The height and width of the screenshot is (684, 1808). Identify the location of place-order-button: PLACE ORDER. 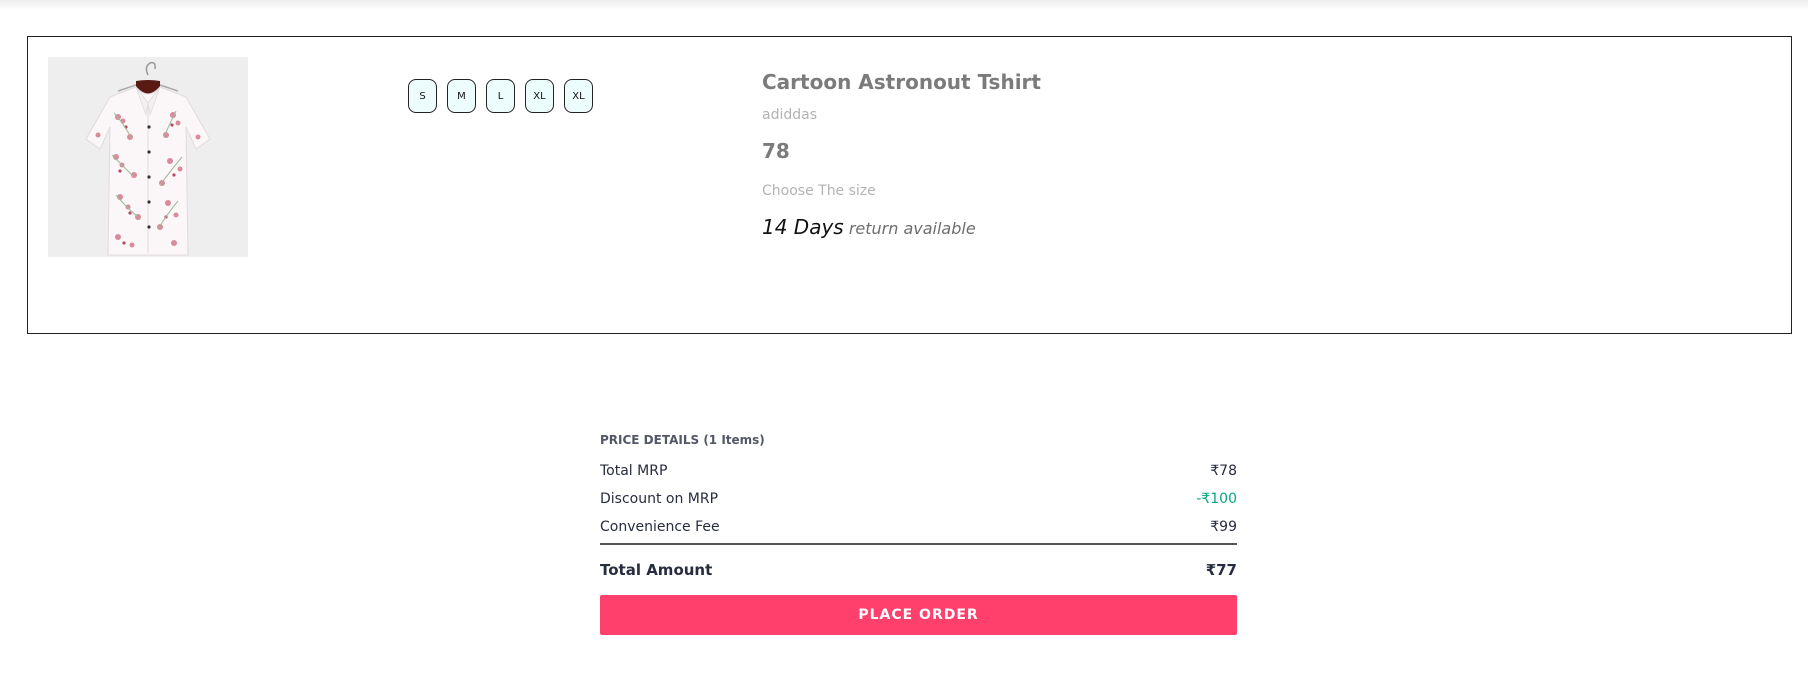
(918, 615).